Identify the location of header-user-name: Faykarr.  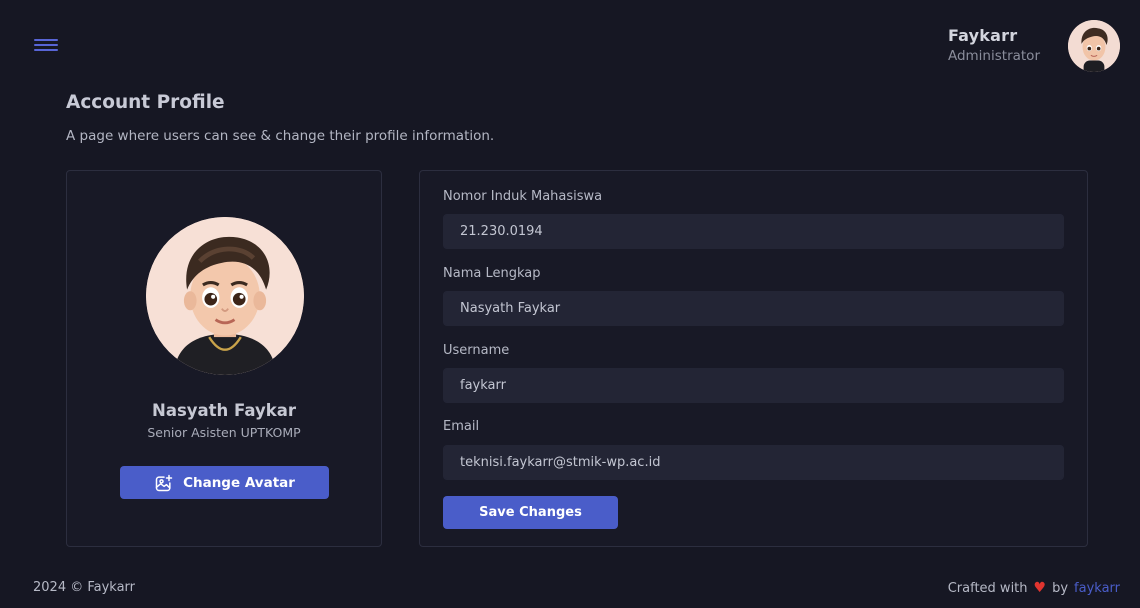
(982, 35).